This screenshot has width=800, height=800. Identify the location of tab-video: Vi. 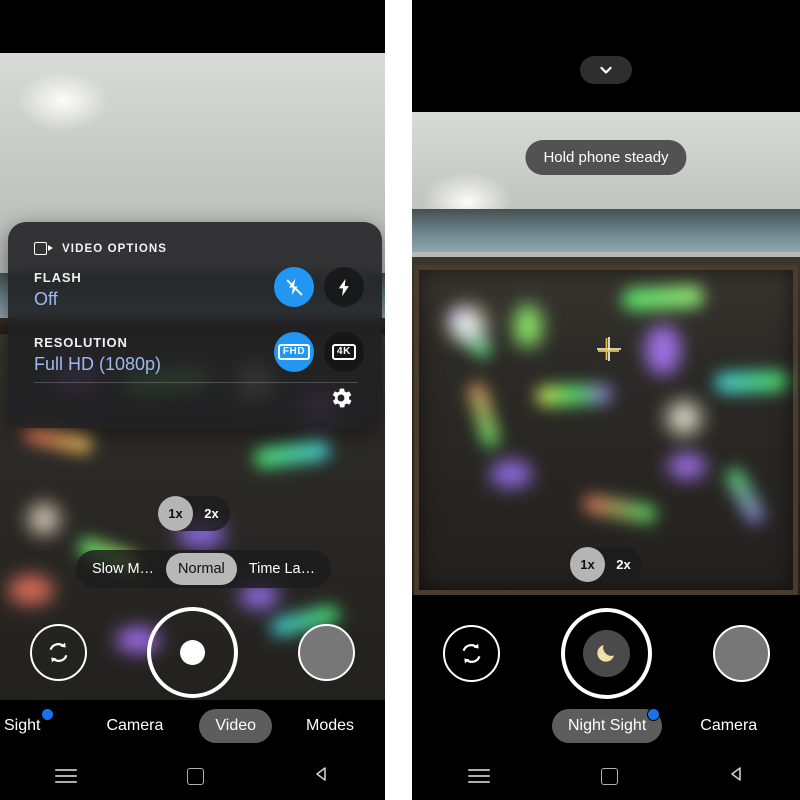
(796, 726).